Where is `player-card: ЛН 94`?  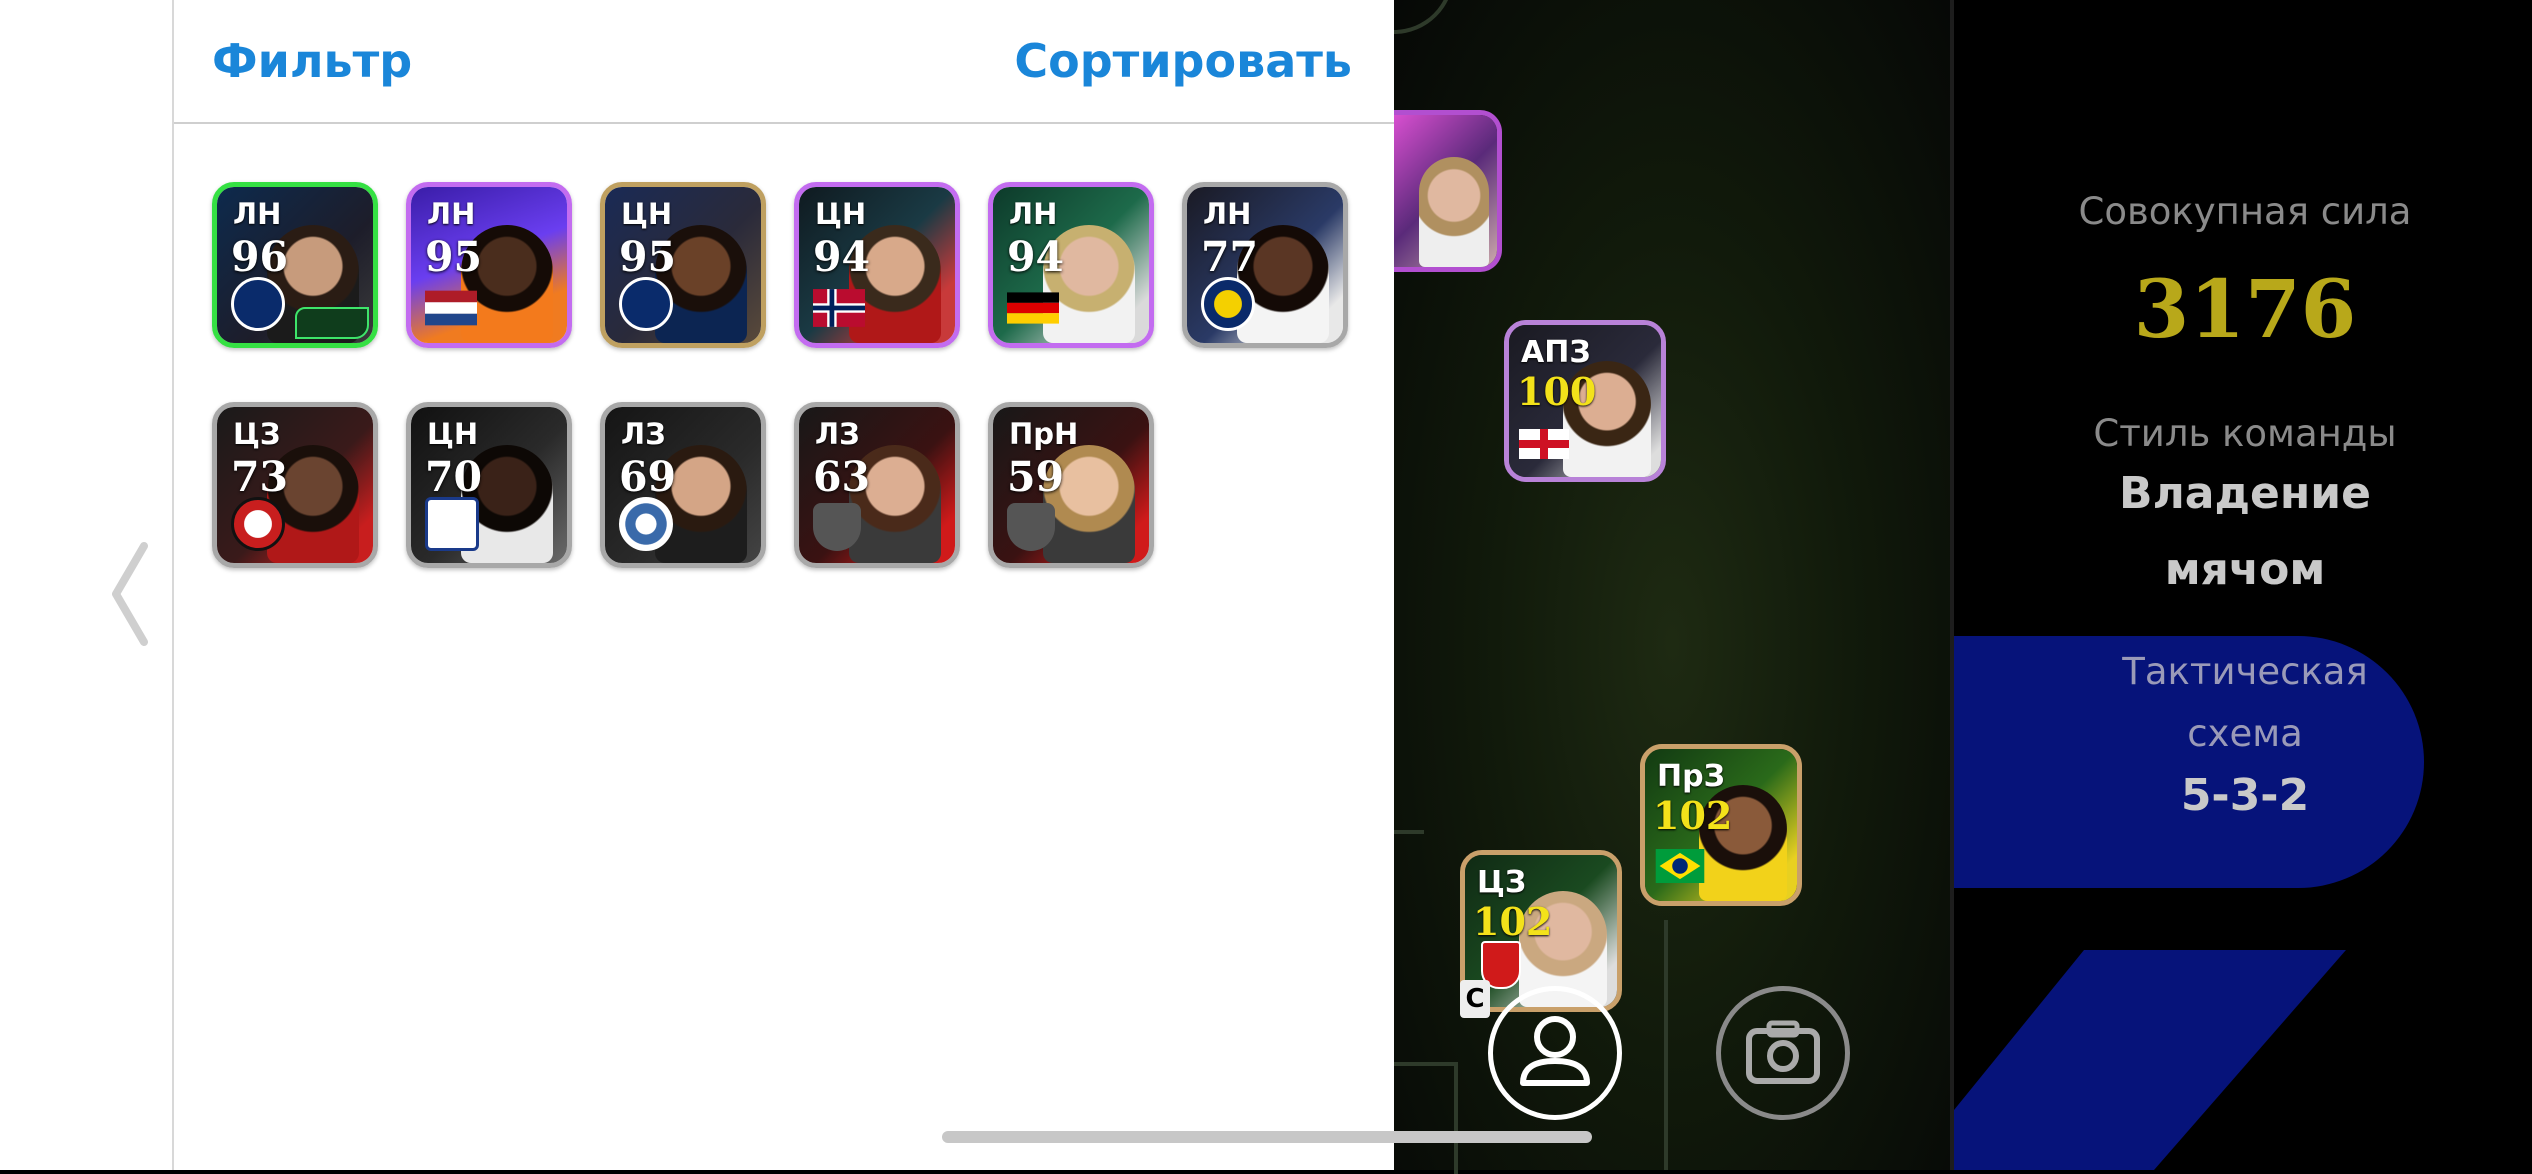
player-card: ЛН 94 is located at coordinates (1071, 265).